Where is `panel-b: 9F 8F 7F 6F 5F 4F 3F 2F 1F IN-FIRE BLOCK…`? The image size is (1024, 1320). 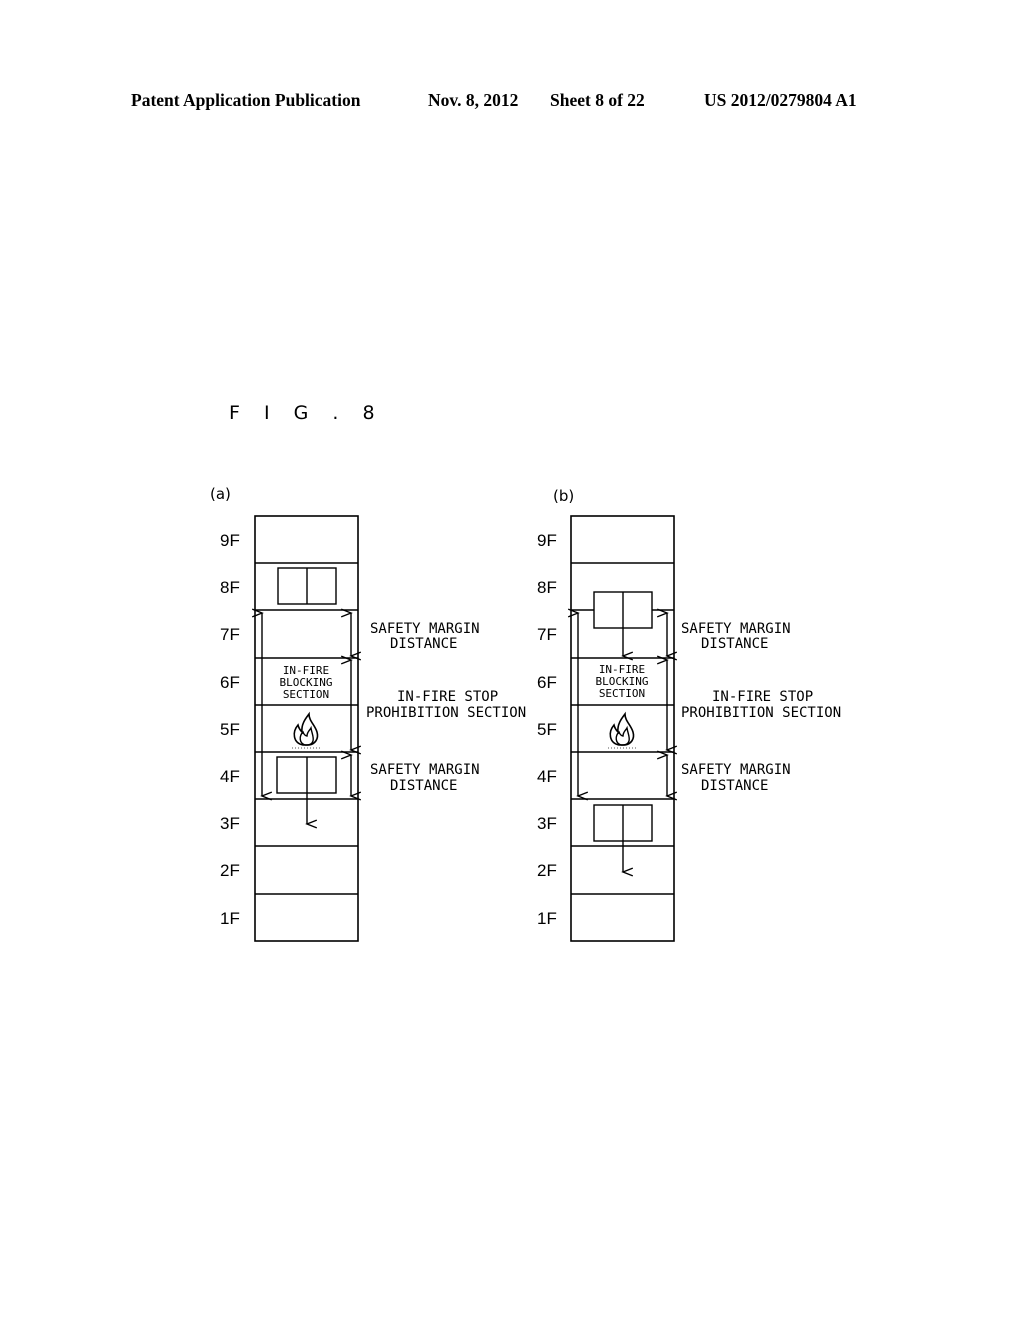 panel-b: 9F 8F 7F 6F 5F 4F 3F 2F 1F IN-FIRE BLOCK… is located at coordinates (689, 728).